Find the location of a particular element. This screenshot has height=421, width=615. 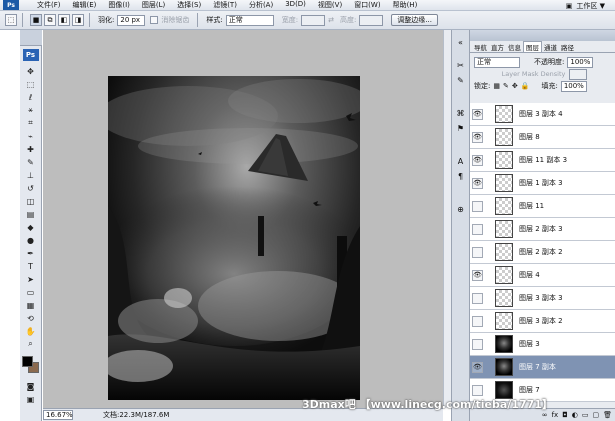

menu-layer: 图层(L) is located at coordinates (153, 5).